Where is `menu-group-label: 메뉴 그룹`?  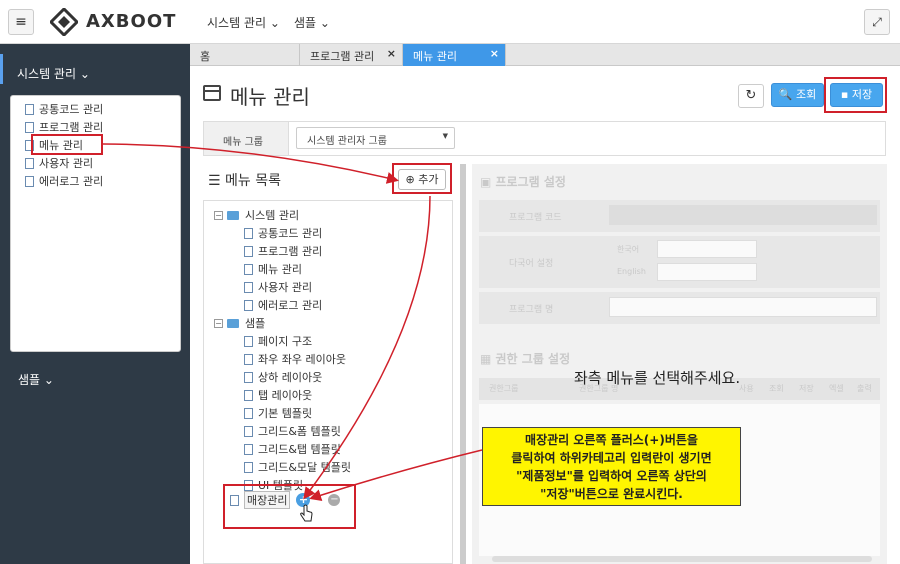 menu-group-label: 메뉴 그룹 is located at coordinates (246, 138).